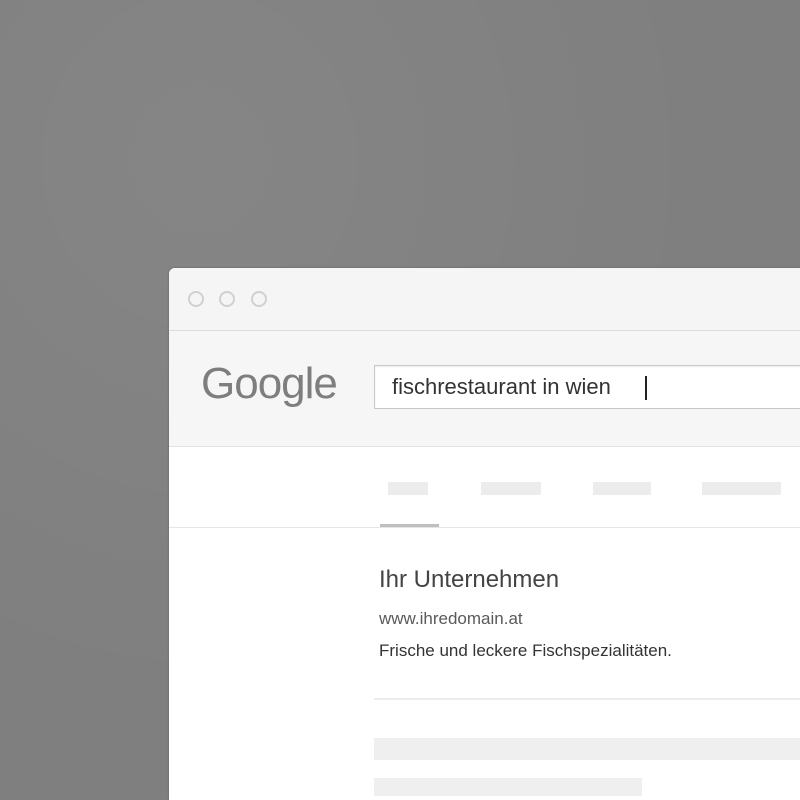 The width and height of the screenshot is (800, 800). I want to click on tab-all, so click(408, 488).